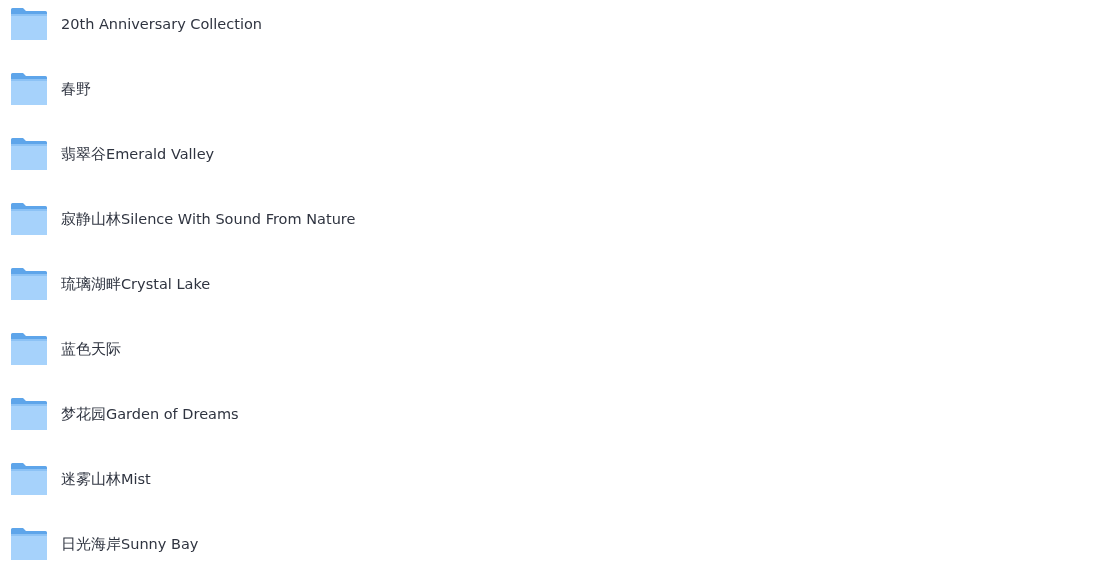 The width and height of the screenshot is (1097, 562). Describe the element at coordinates (162, 24) in the screenshot. I see `folder-name: 20th Anniversary Collection` at that location.